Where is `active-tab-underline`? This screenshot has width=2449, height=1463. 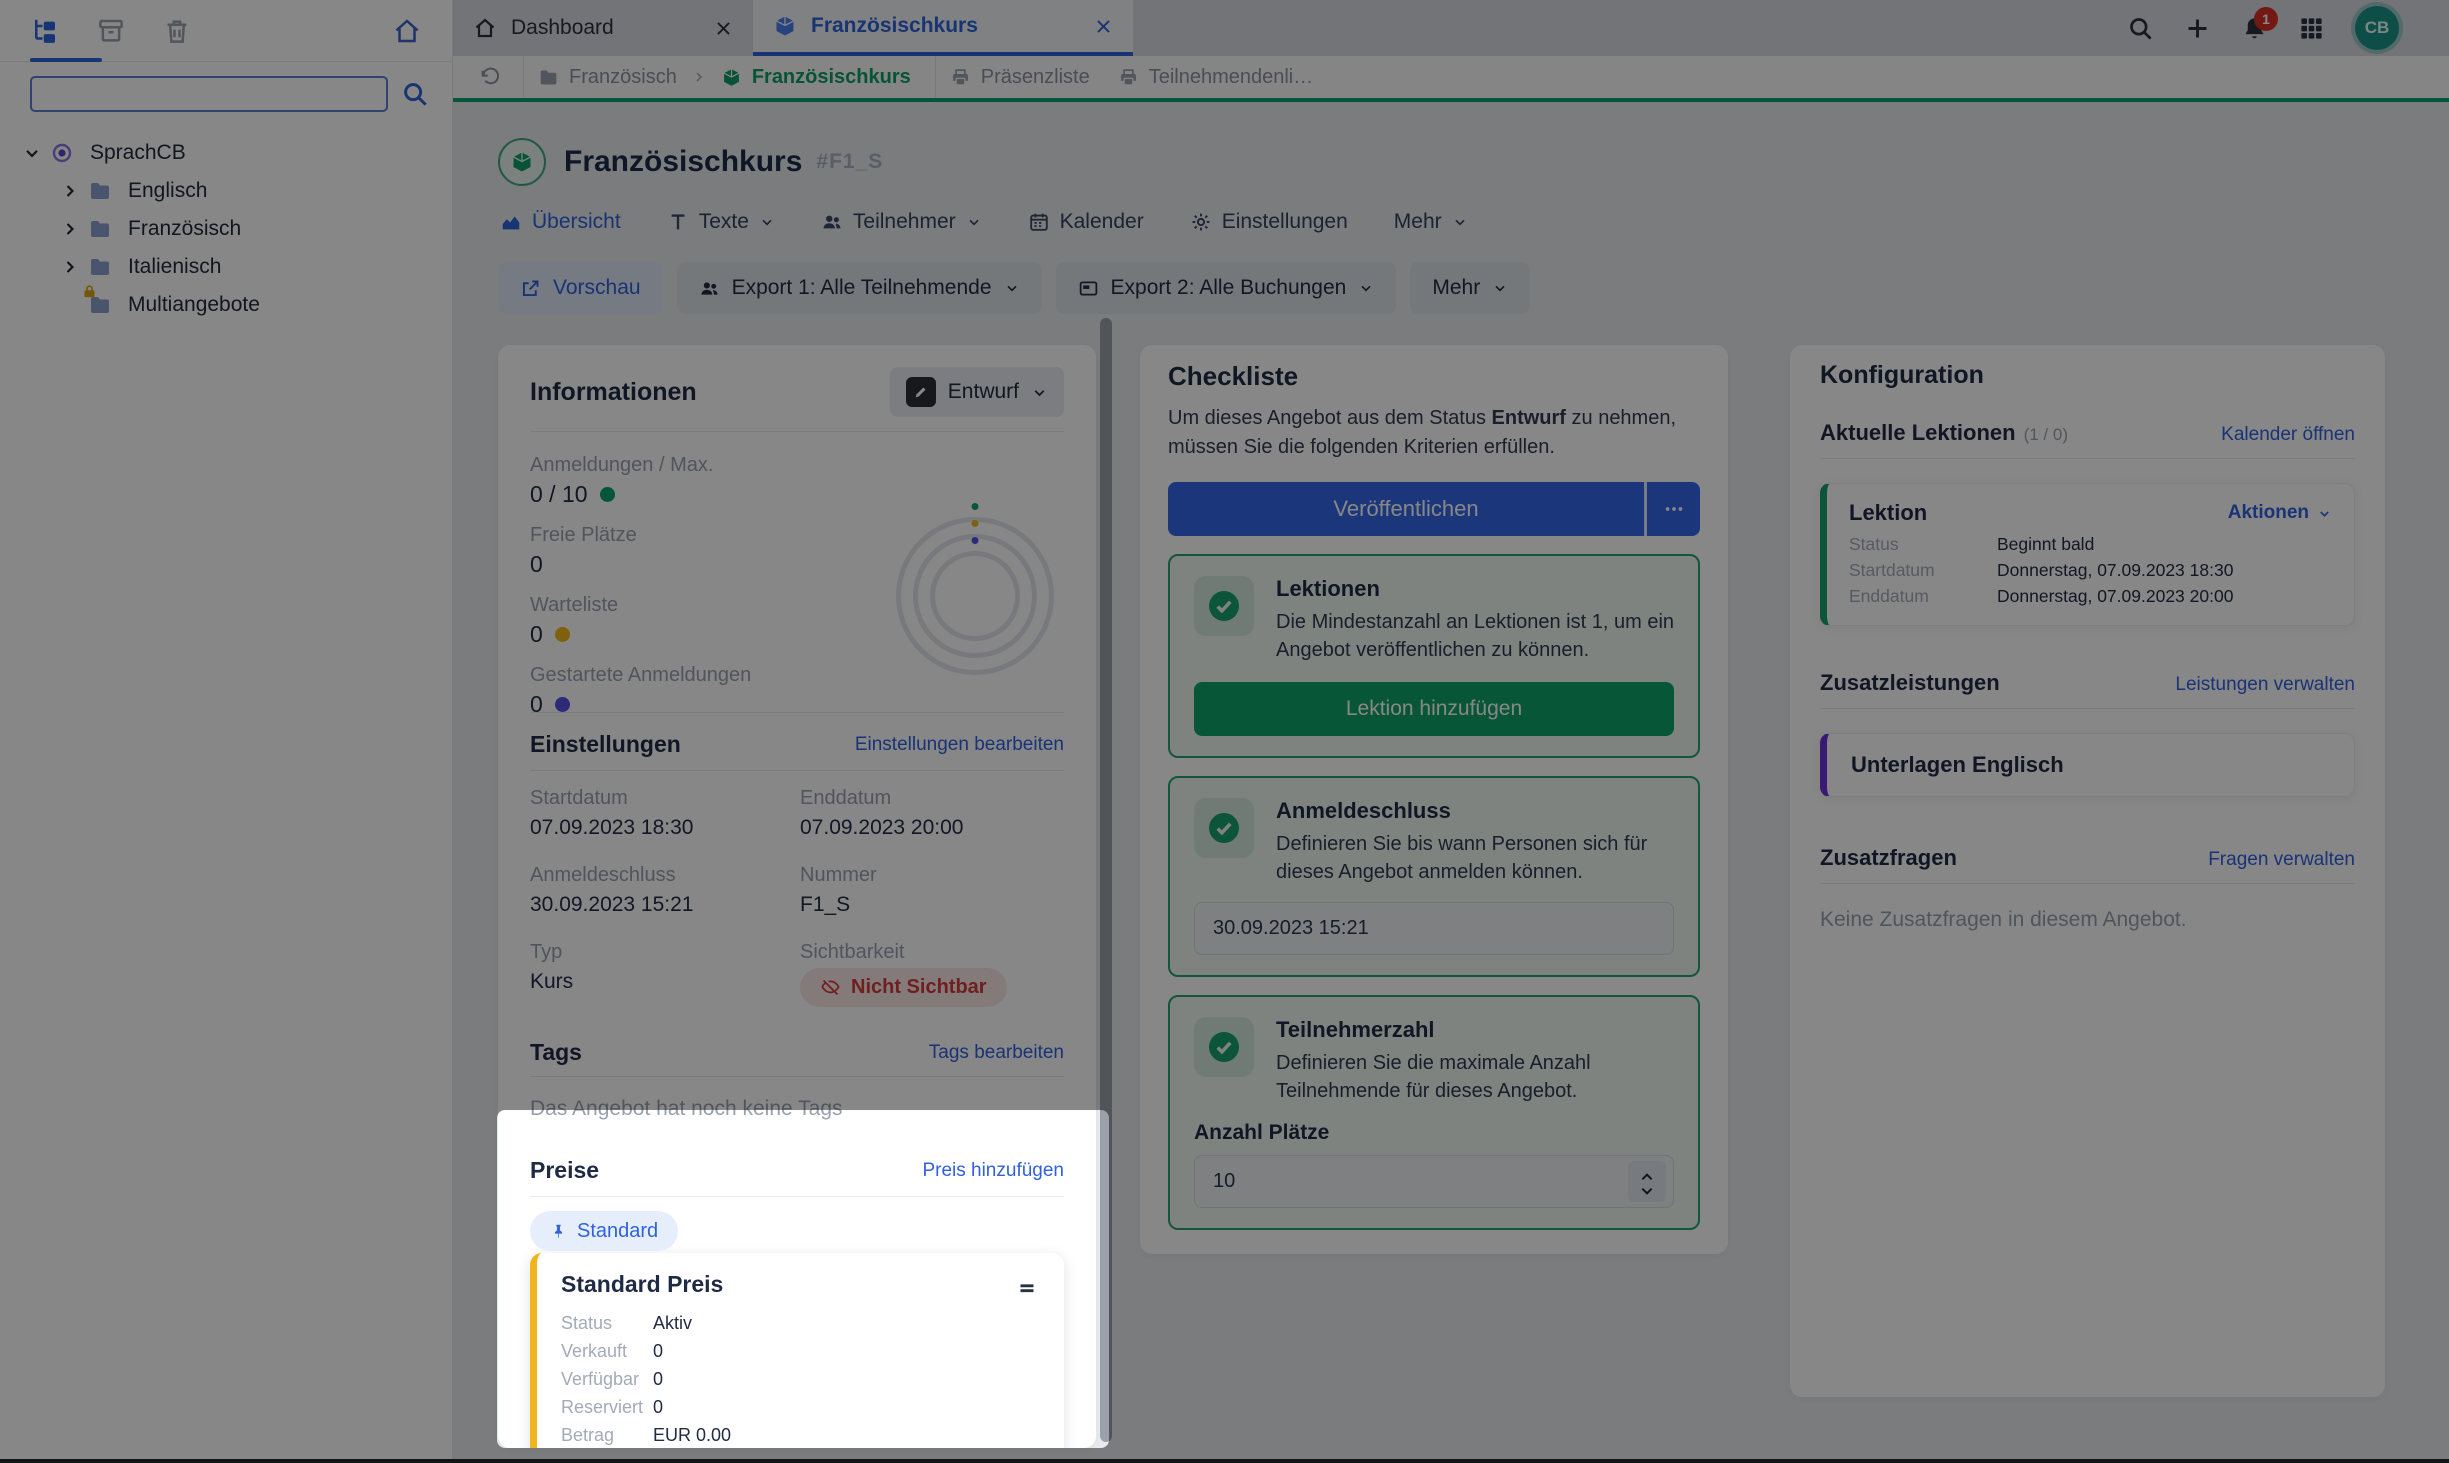
active-tab-underline is located at coordinates (66, 60).